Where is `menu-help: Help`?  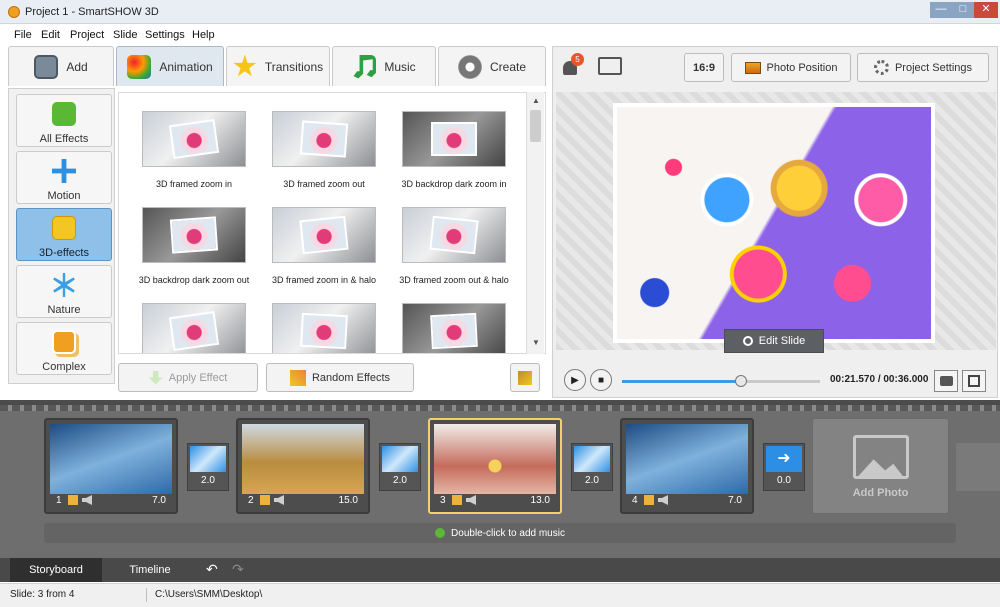 menu-help: Help is located at coordinates (203, 35).